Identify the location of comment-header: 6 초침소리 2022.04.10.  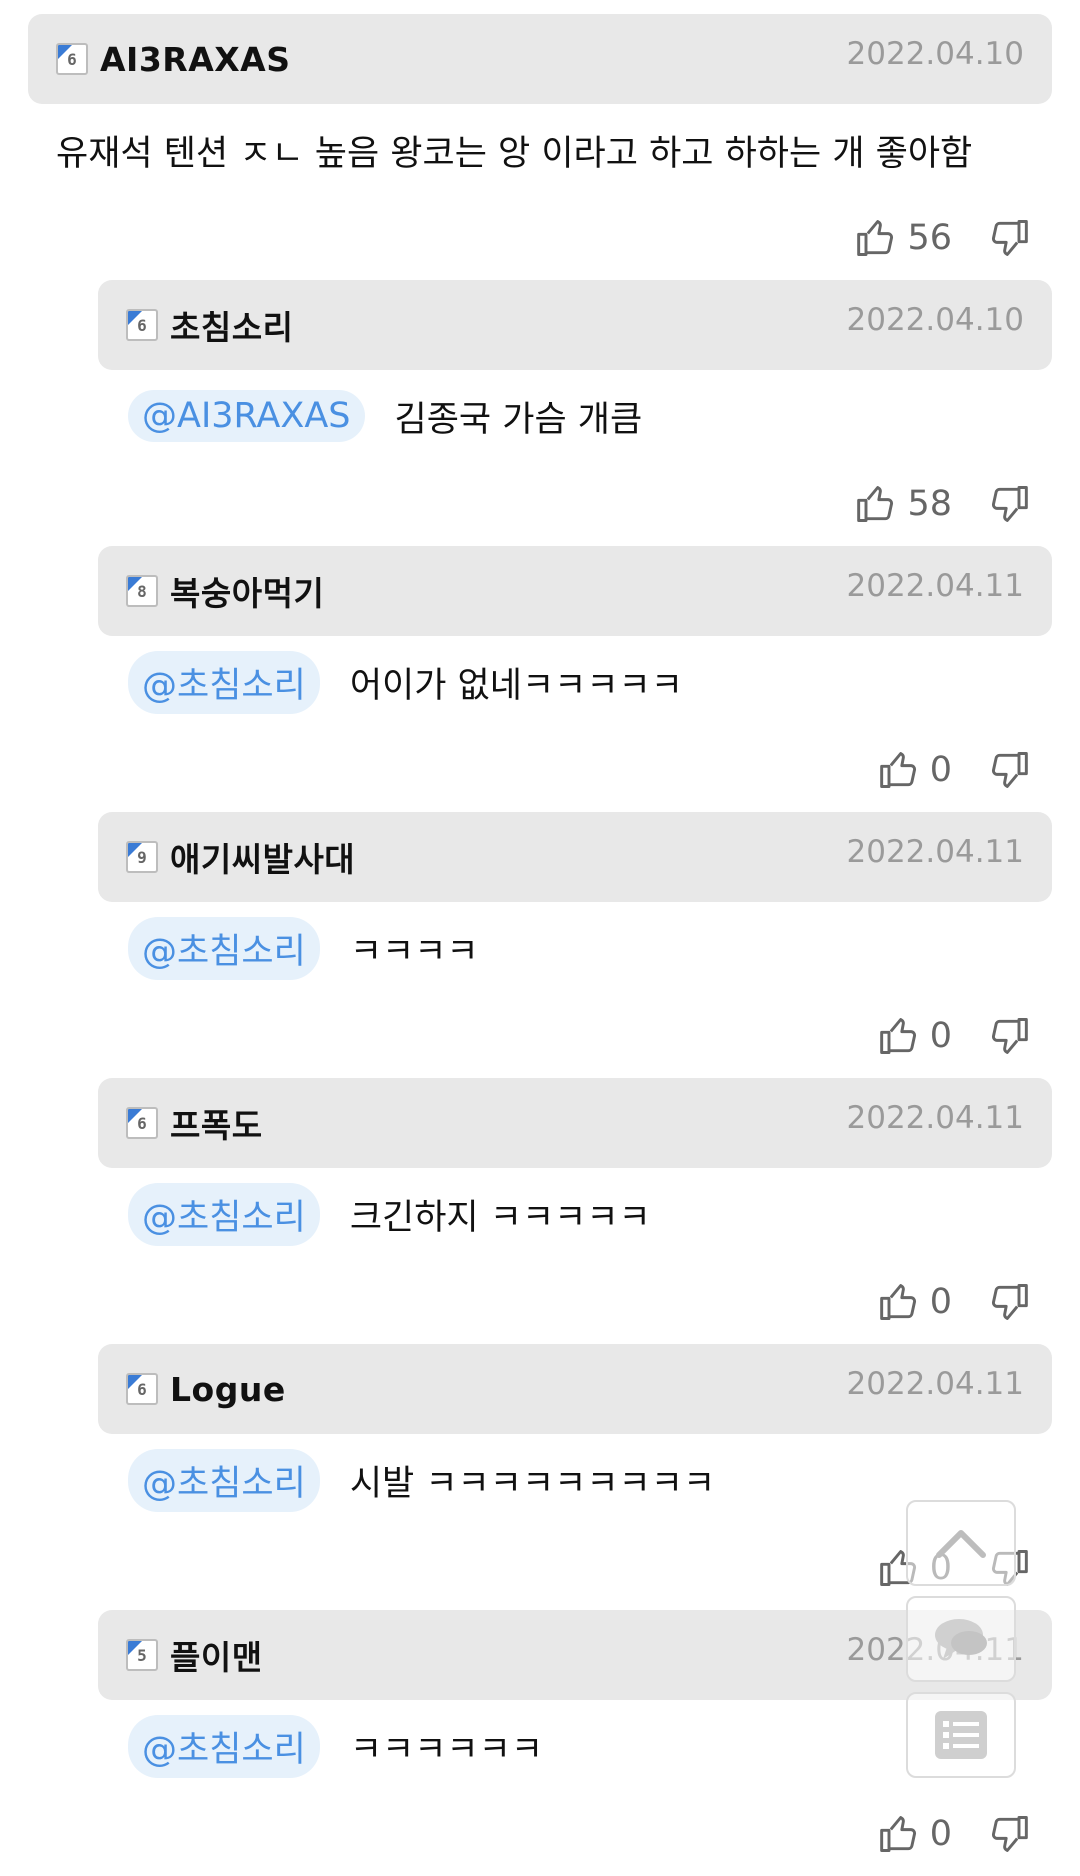
(575, 325).